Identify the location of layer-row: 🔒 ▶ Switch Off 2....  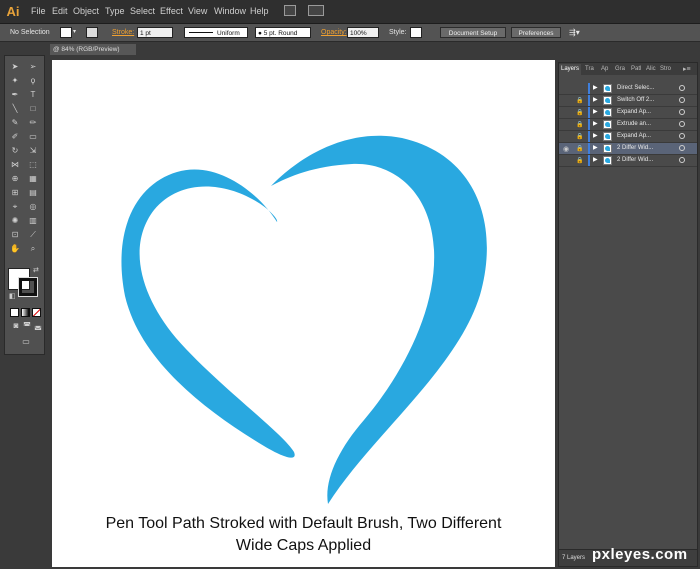
(628, 101).